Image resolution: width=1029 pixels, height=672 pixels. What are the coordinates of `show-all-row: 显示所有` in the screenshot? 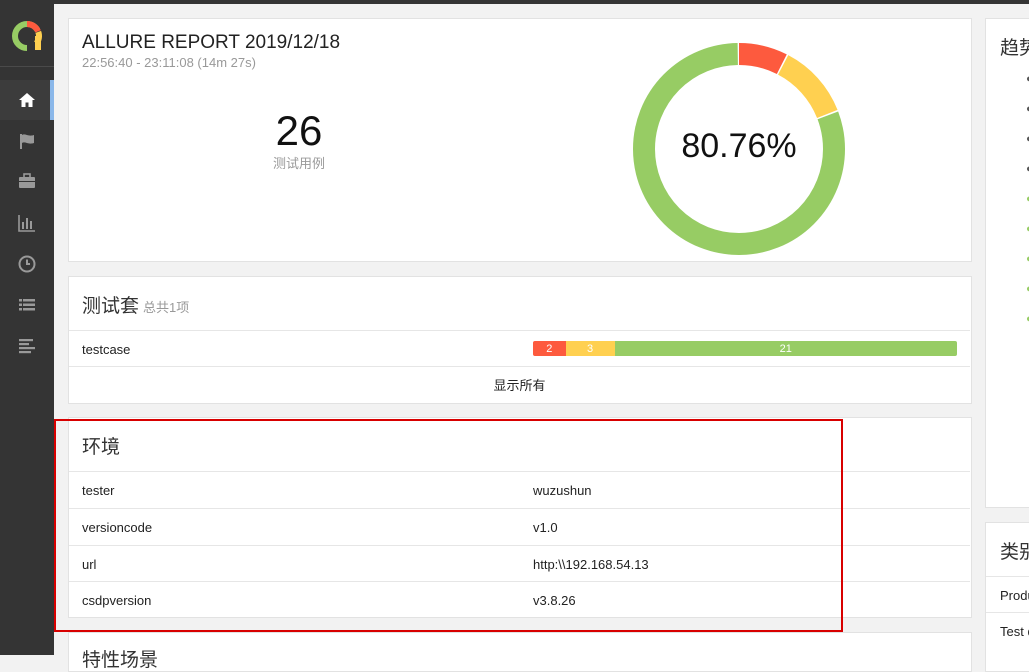 It's located at (519, 385).